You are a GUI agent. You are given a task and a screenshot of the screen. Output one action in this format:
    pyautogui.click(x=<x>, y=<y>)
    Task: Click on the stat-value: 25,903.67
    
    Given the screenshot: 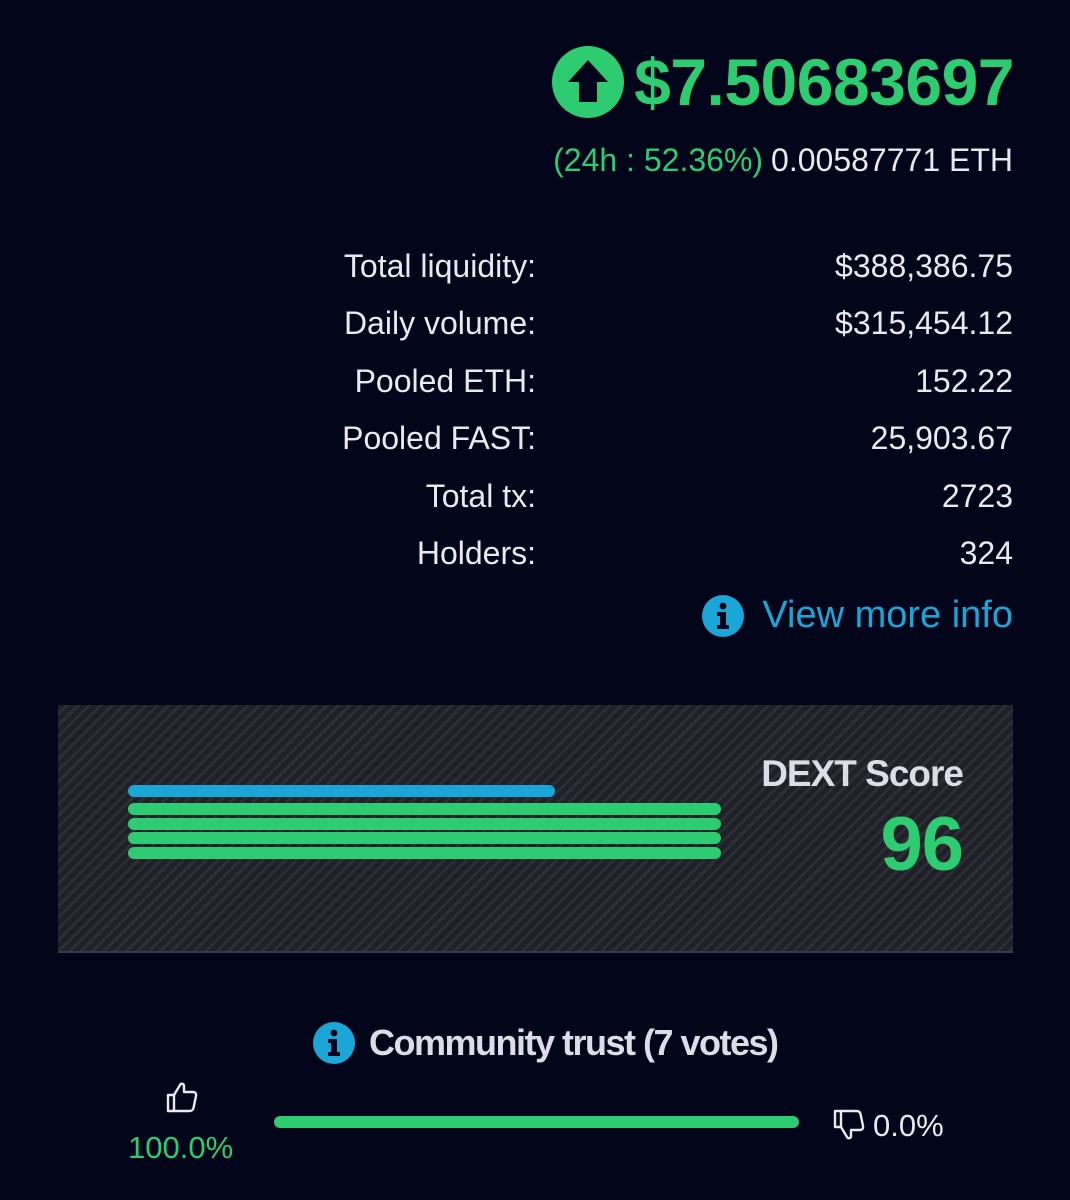 What is the action you would take?
    pyautogui.click(x=941, y=438)
    